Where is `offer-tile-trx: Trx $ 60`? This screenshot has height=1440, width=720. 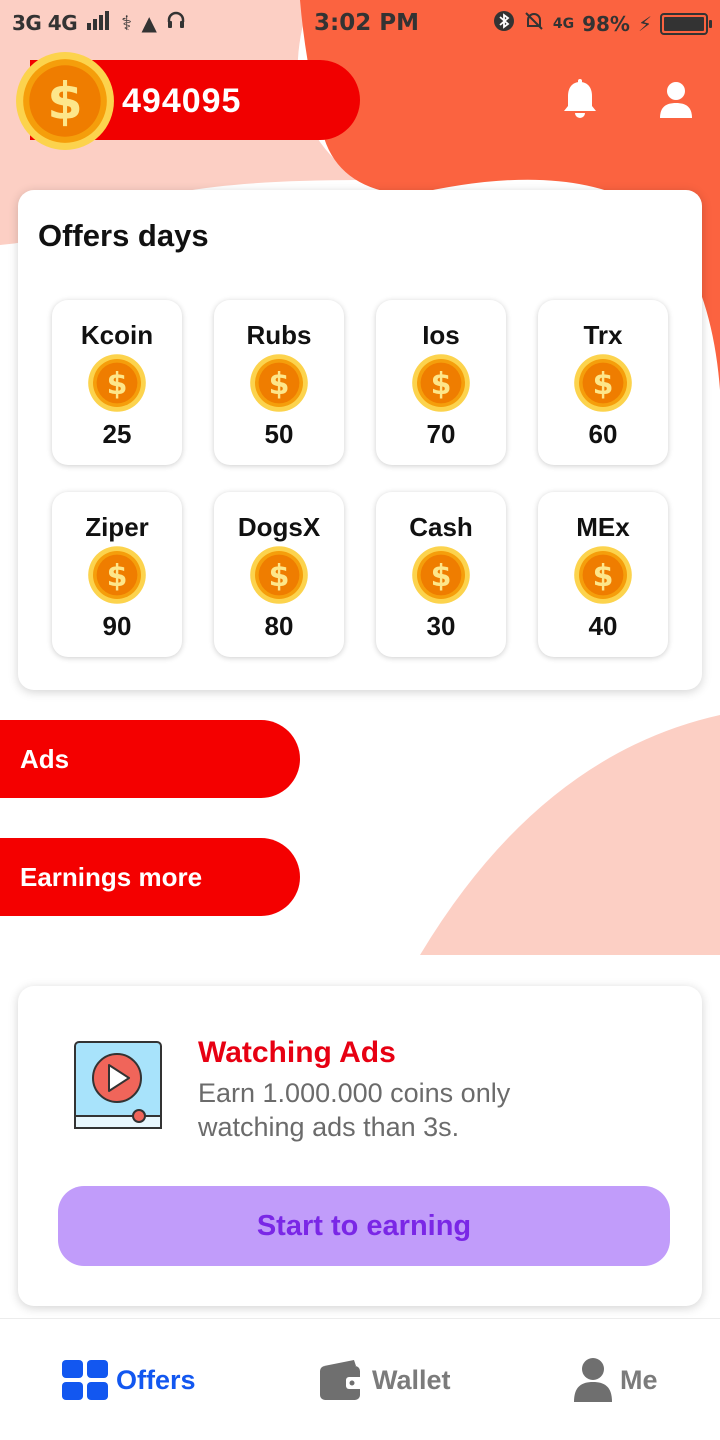 offer-tile-trx: Trx $ 60 is located at coordinates (603, 382).